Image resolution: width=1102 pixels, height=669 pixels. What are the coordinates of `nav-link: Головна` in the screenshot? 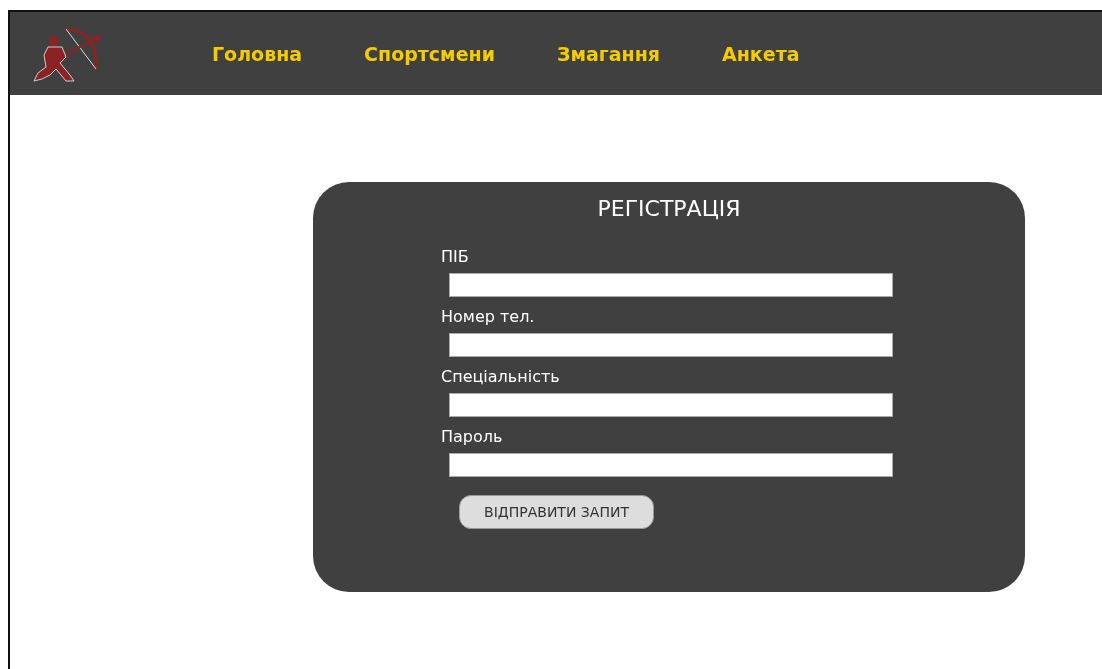 It's located at (257, 53).